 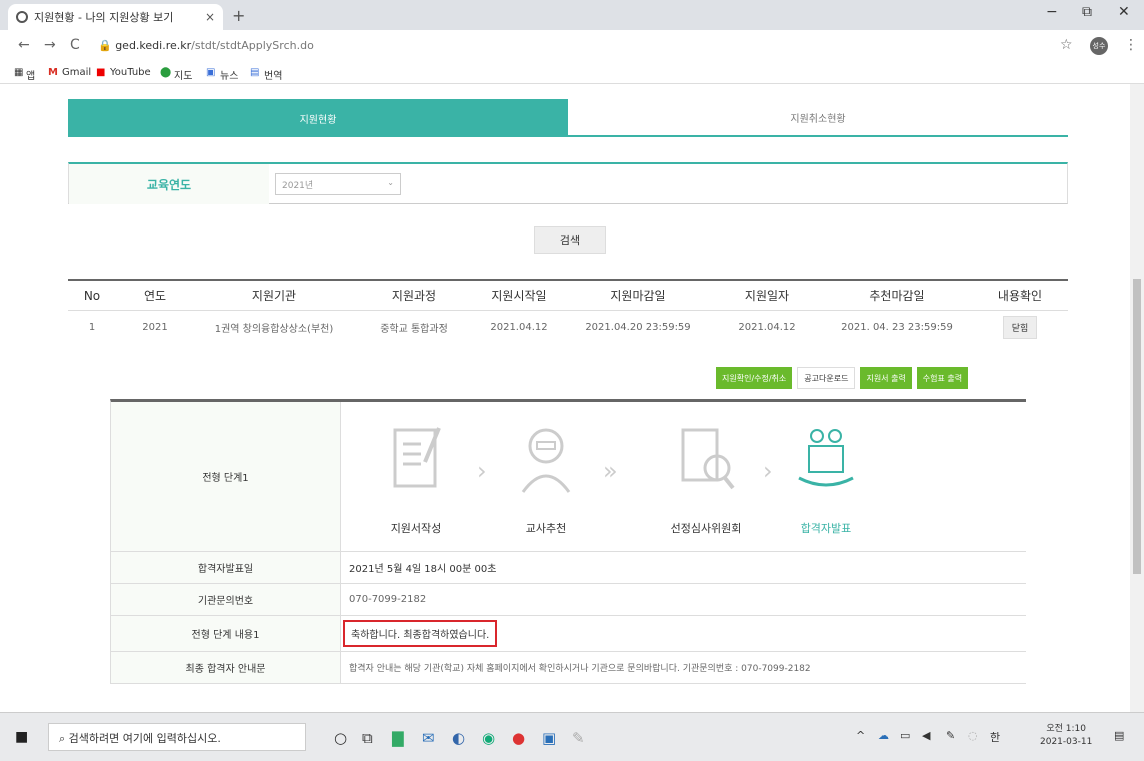 I want to click on col-header: 추천마감일, so click(x=897, y=296).